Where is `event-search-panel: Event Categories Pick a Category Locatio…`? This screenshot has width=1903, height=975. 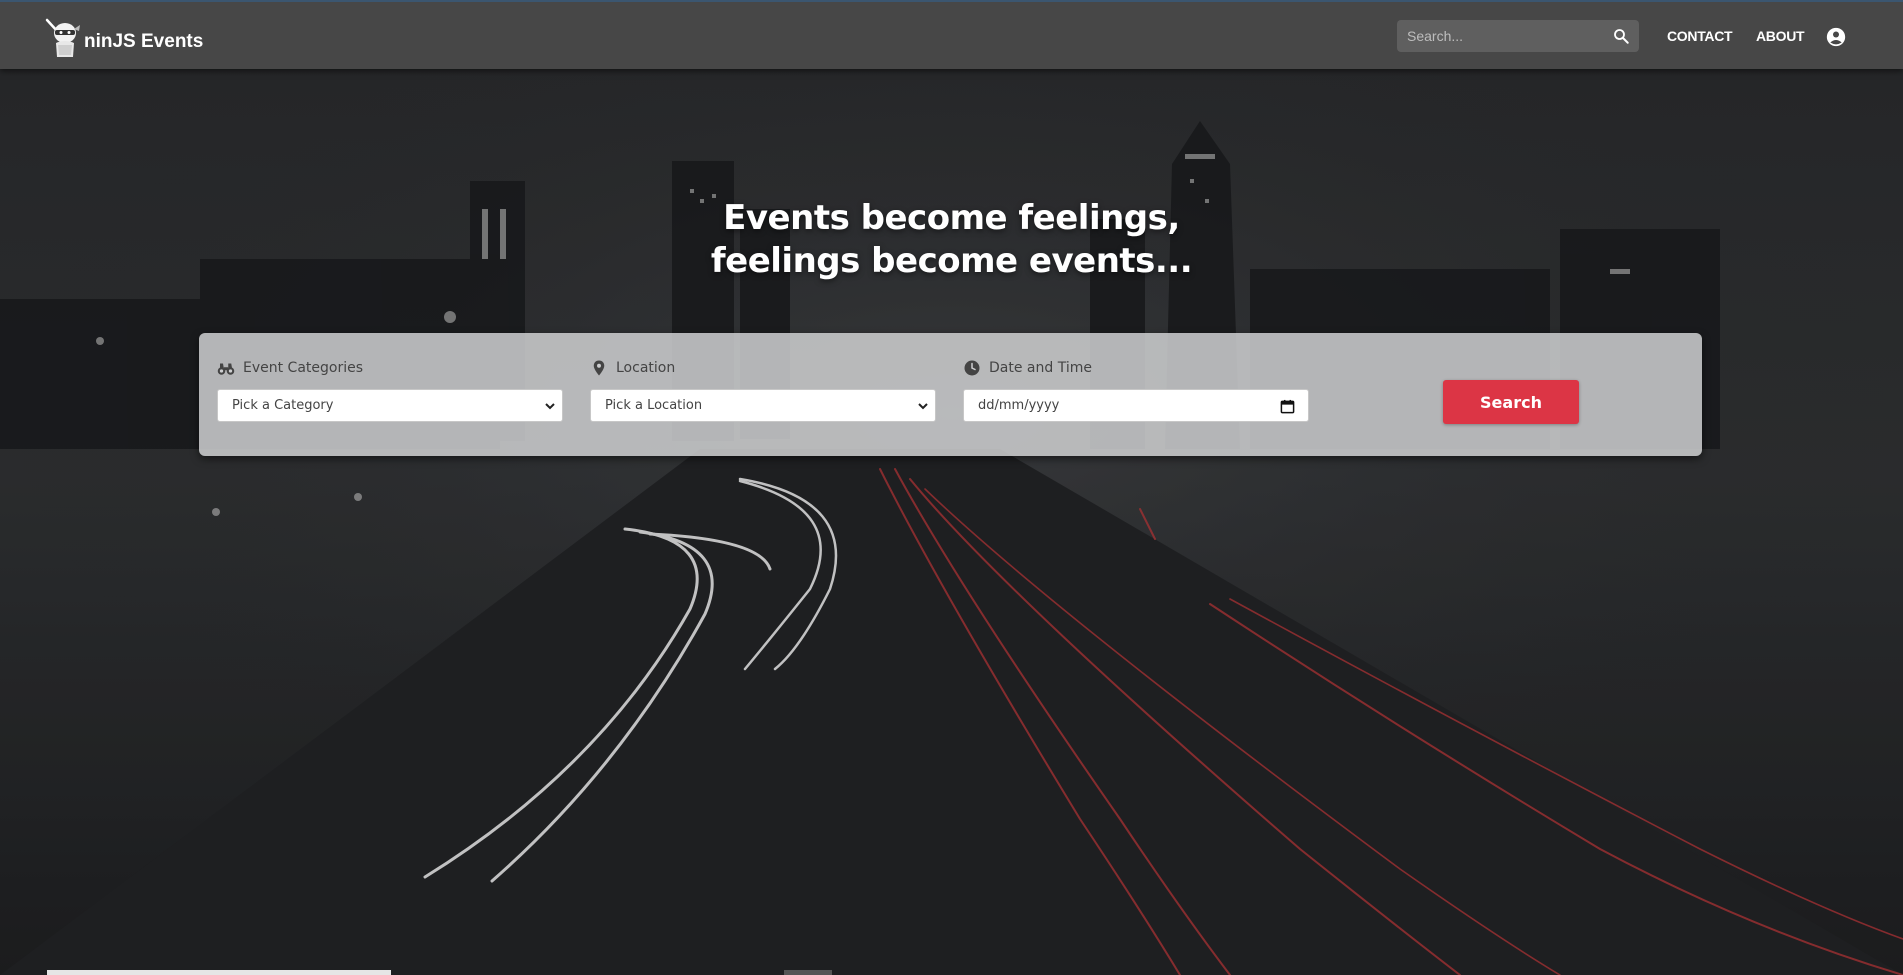 event-search-panel: Event Categories Pick a Category Locatio… is located at coordinates (950, 394).